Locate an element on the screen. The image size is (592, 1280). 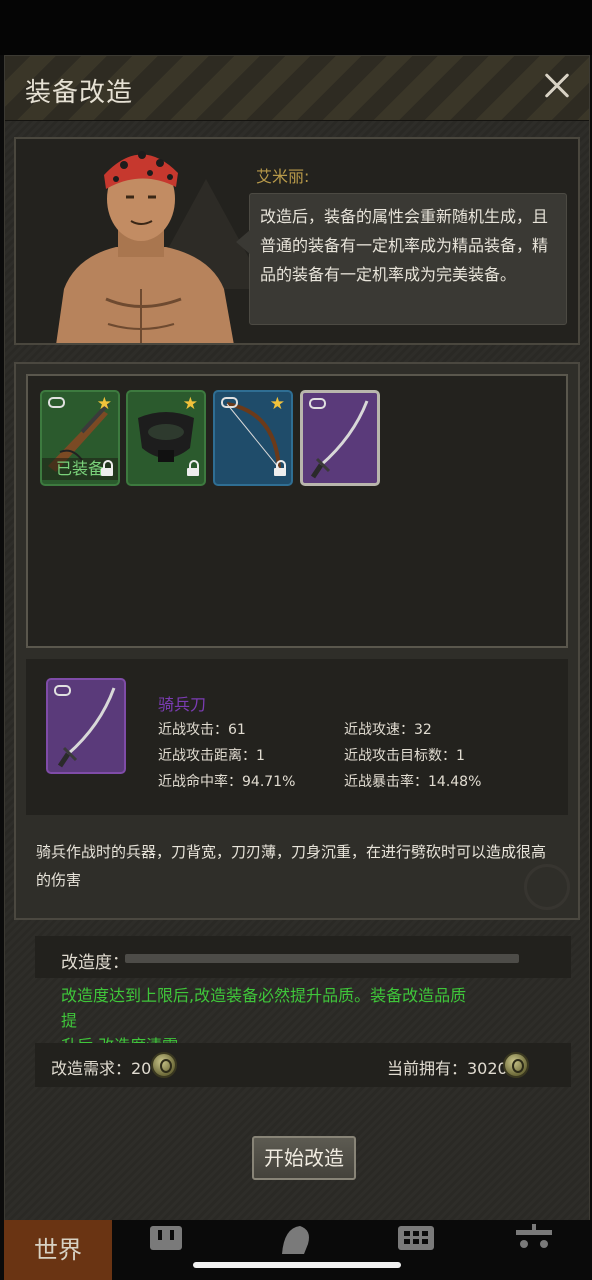
bottom-nav: 世界 is located at coordinates (296, 1250).